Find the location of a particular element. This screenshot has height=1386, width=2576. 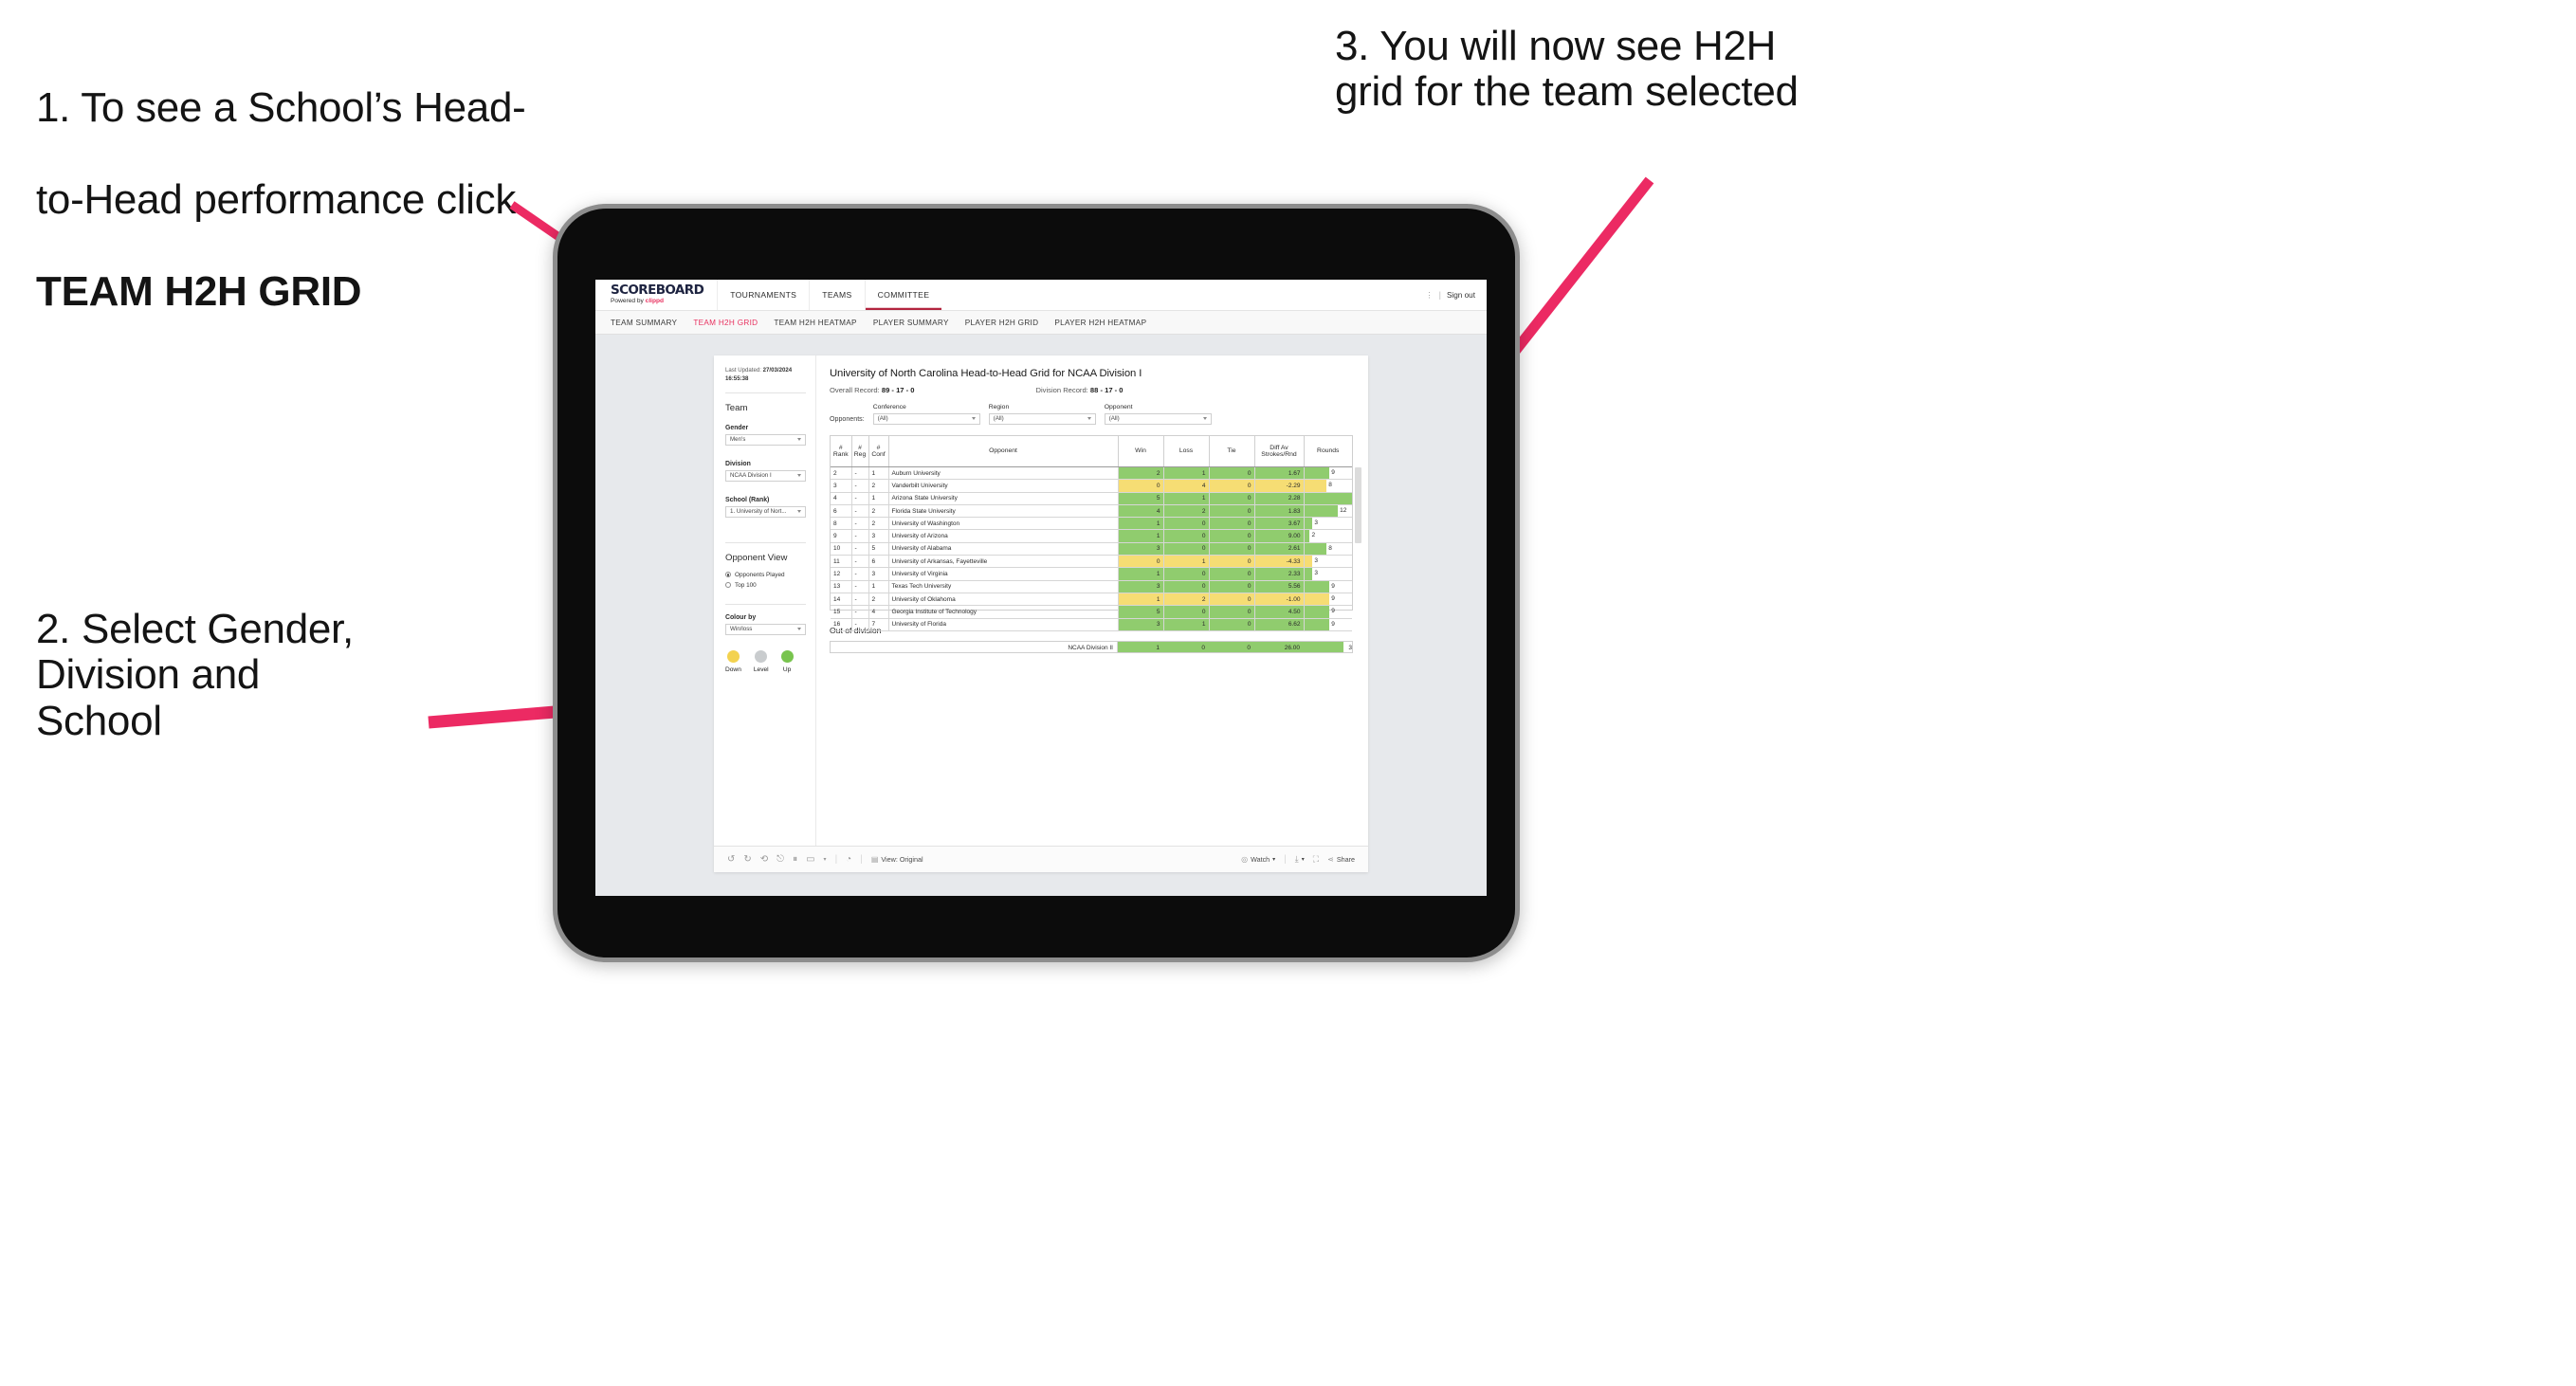

colour-by-select: Win/loss is located at coordinates (765, 629).